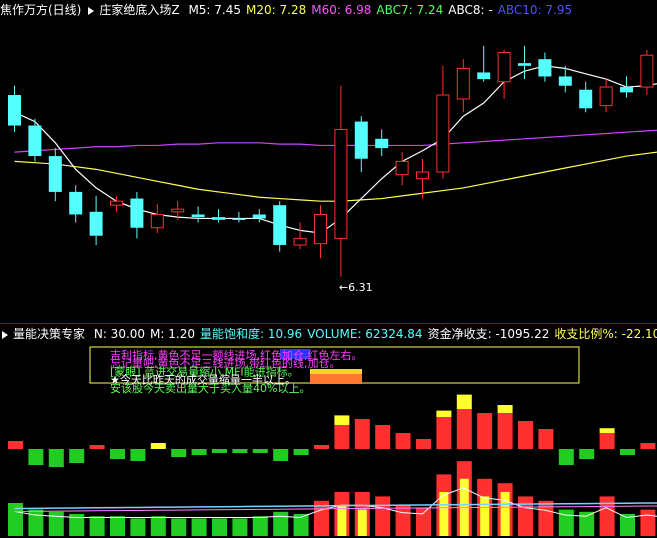 Image resolution: width=657 pixels, height=538 pixels. I want to click on legend-line-4: 安该股今天卖出量大于买入量40%以上。, so click(210, 388).